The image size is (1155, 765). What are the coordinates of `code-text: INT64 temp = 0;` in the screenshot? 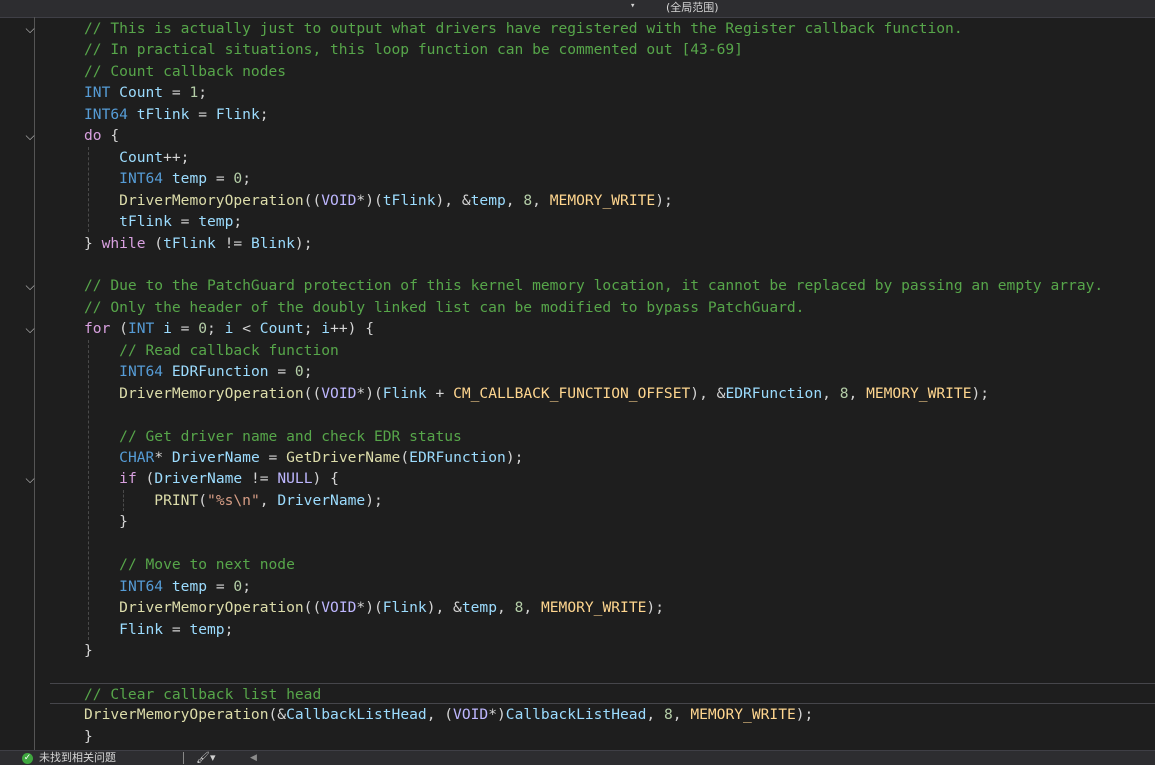 It's located at (167, 178).